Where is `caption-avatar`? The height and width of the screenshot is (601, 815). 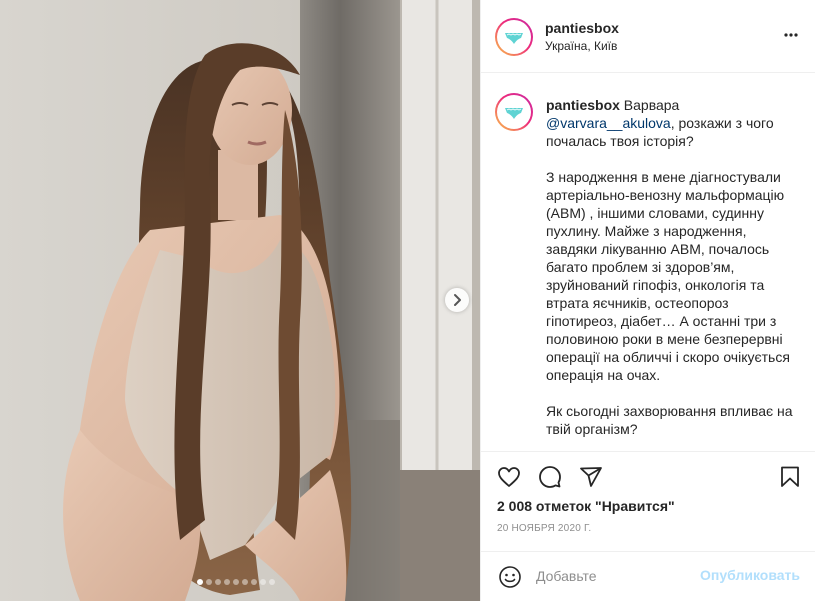
caption-avatar is located at coordinates (514, 112).